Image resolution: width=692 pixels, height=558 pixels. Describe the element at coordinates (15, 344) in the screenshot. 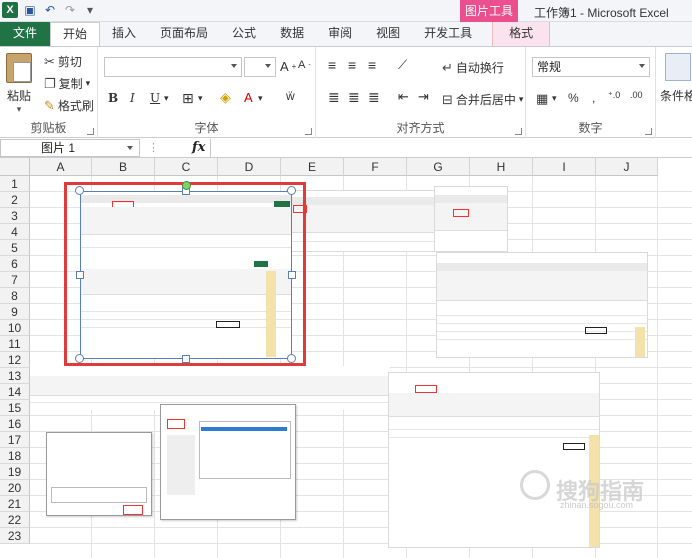

I see `row-header: 11` at that location.